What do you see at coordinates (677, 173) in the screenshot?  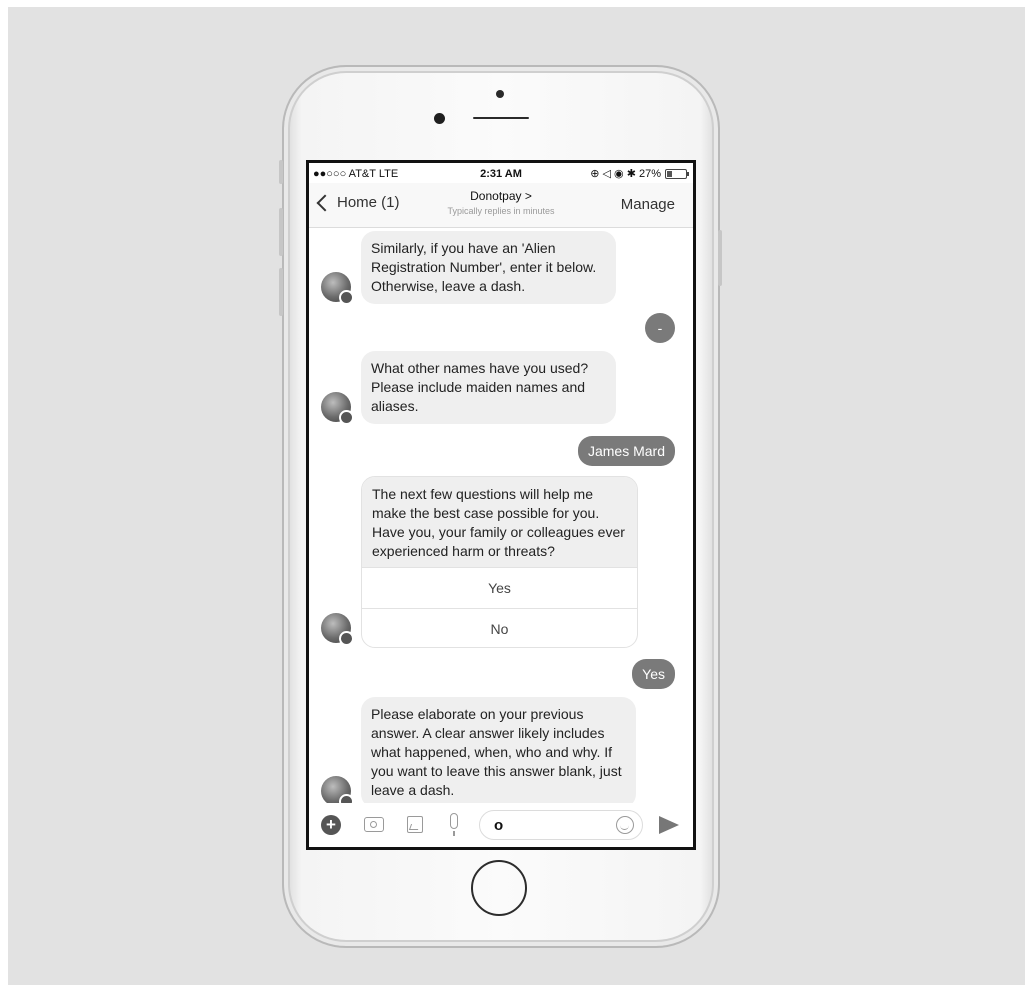 I see `battery-icon` at bounding box center [677, 173].